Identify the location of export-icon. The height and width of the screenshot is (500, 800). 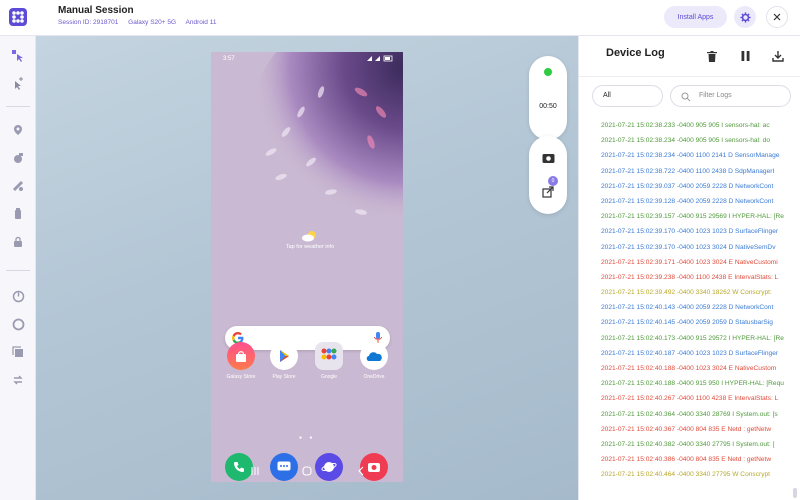
(548, 192).